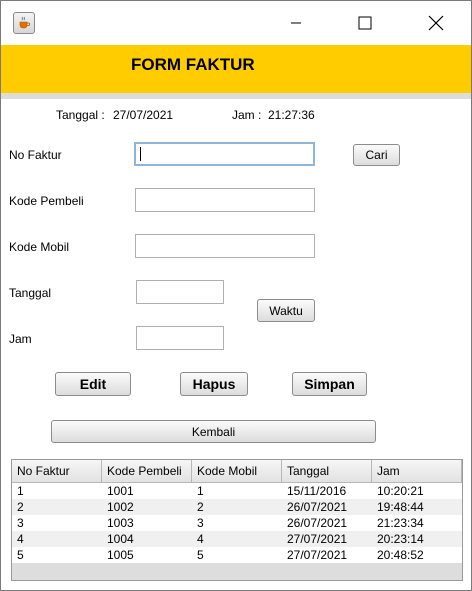 The width and height of the screenshot is (472, 591). I want to click on info-date-label: Tanggal :, so click(80, 115).